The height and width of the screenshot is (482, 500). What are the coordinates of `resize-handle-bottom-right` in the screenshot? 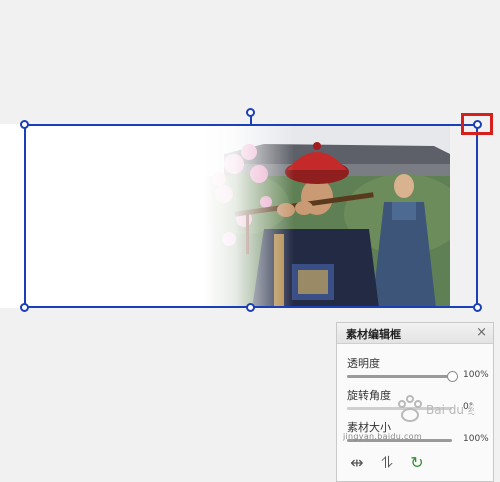 It's located at (477, 307).